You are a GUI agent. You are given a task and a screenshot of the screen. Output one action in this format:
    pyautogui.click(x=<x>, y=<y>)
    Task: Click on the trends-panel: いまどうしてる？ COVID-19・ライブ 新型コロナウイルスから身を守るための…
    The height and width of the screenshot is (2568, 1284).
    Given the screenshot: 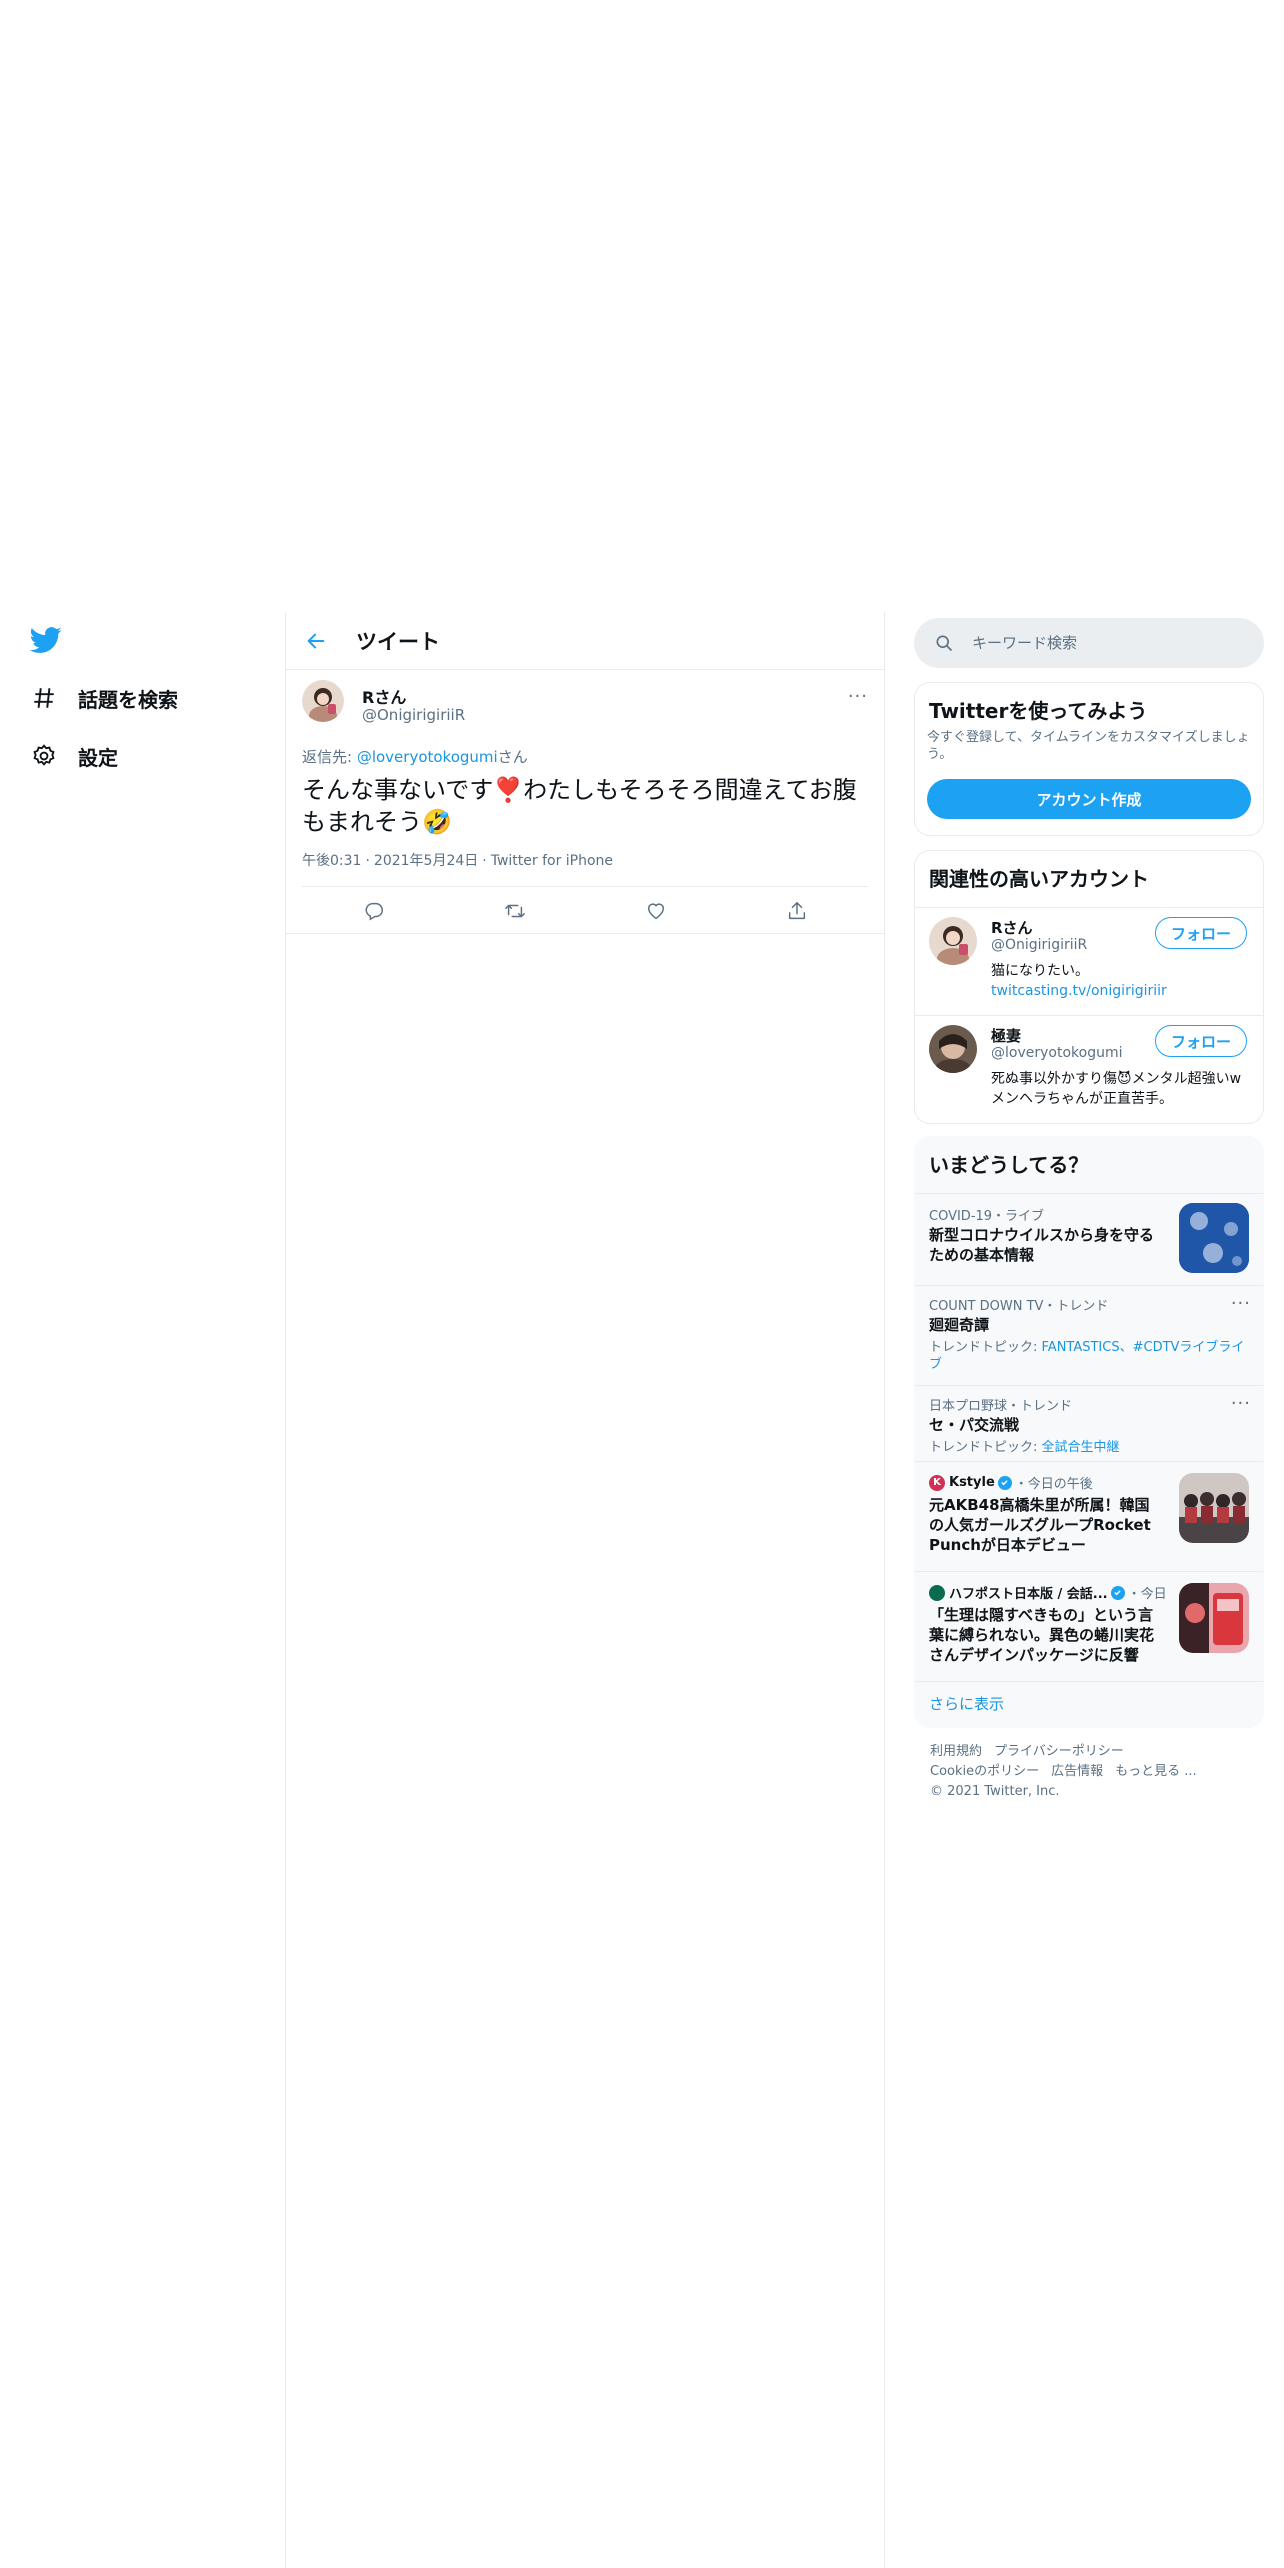 What is the action you would take?
    pyautogui.click(x=1089, y=1432)
    